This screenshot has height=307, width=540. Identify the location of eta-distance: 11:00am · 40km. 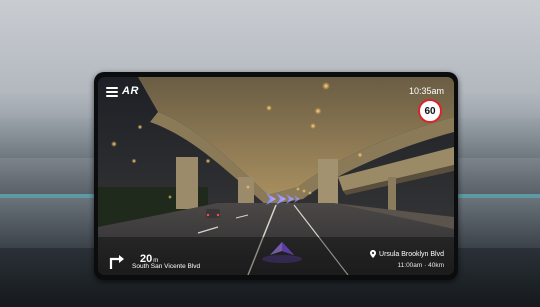
(420, 265).